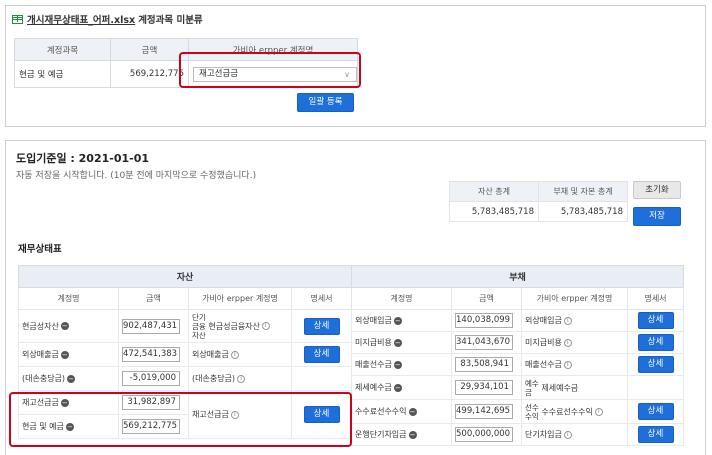  Describe the element at coordinates (494, 211) in the screenshot. I see `assets-total-value: 5,783,485,718` at that location.